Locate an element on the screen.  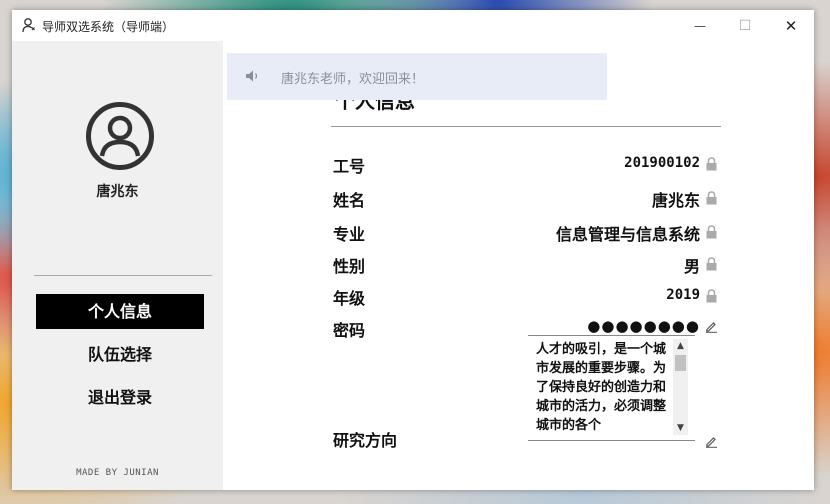
research-label: 研究方向 is located at coordinates (365, 440).